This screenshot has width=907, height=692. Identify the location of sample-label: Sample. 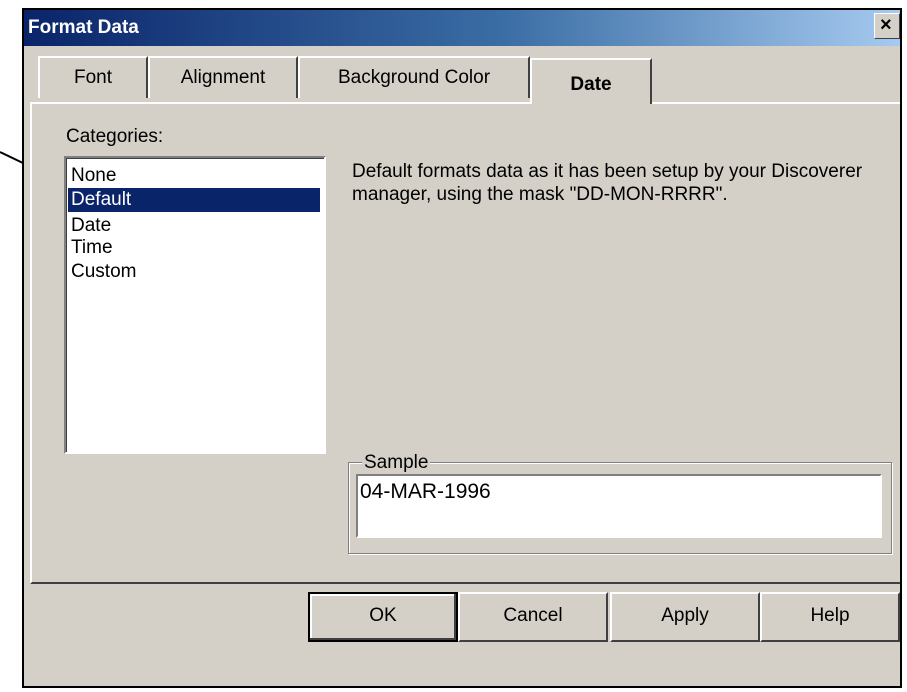
(396, 463).